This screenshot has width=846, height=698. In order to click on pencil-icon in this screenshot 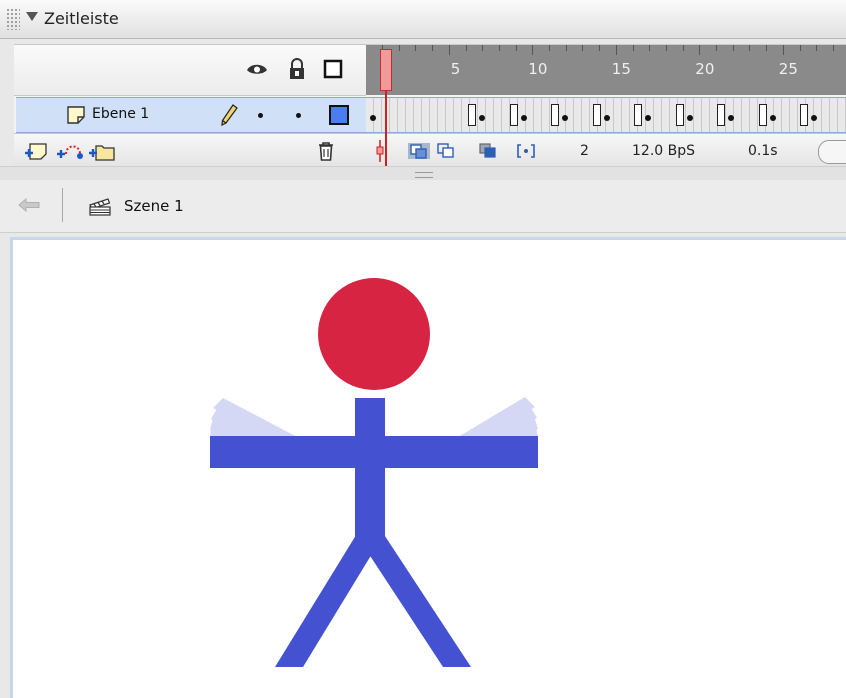, I will do `click(229, 115)`.